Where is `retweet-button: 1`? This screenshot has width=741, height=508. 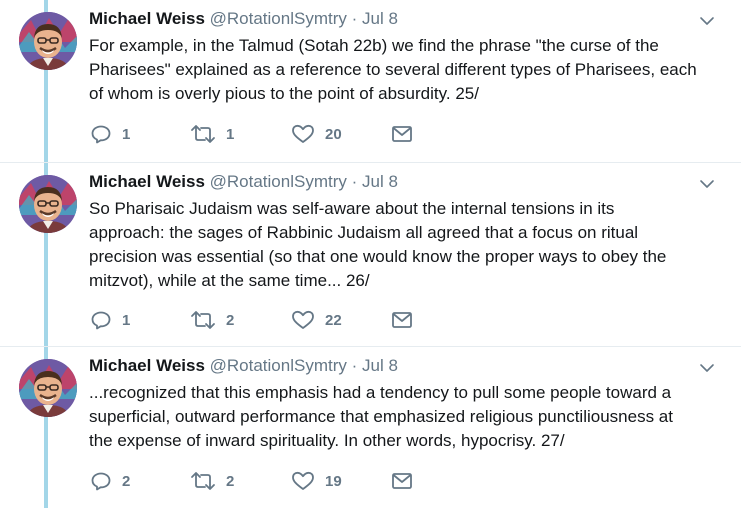
retweet-button: 1 is located at coordinates (212, 134).